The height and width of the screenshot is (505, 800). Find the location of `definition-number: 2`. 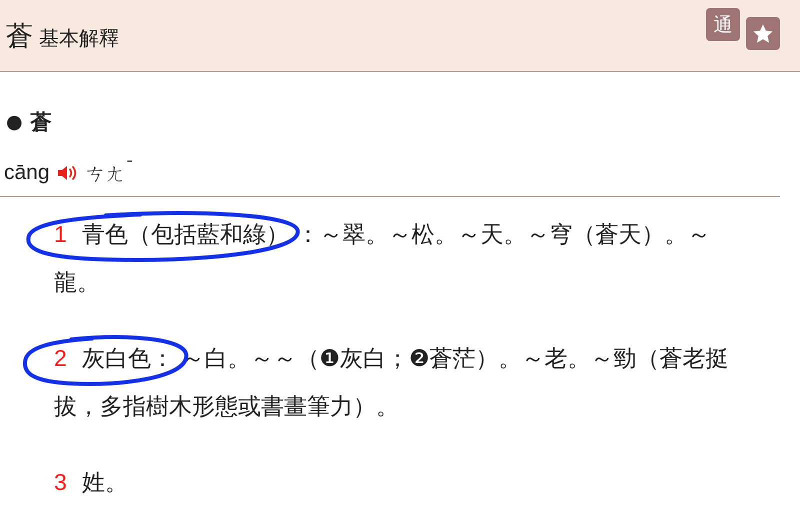

definition-number: 2 is located at coordinates (60, 358).